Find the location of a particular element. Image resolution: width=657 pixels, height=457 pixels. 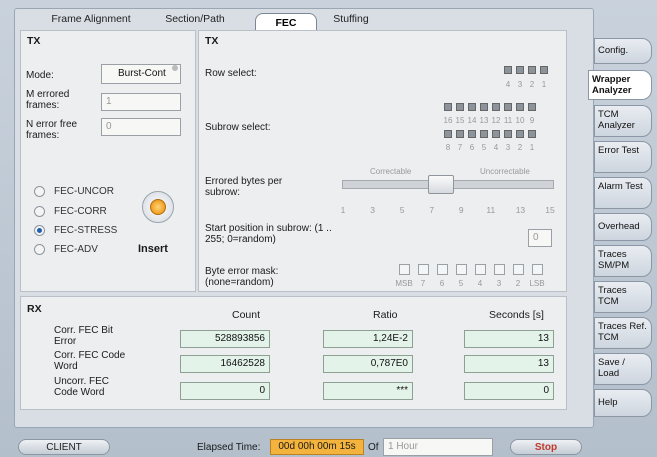

n-errorfree-input: 0 is located at coordinates (141, 127).